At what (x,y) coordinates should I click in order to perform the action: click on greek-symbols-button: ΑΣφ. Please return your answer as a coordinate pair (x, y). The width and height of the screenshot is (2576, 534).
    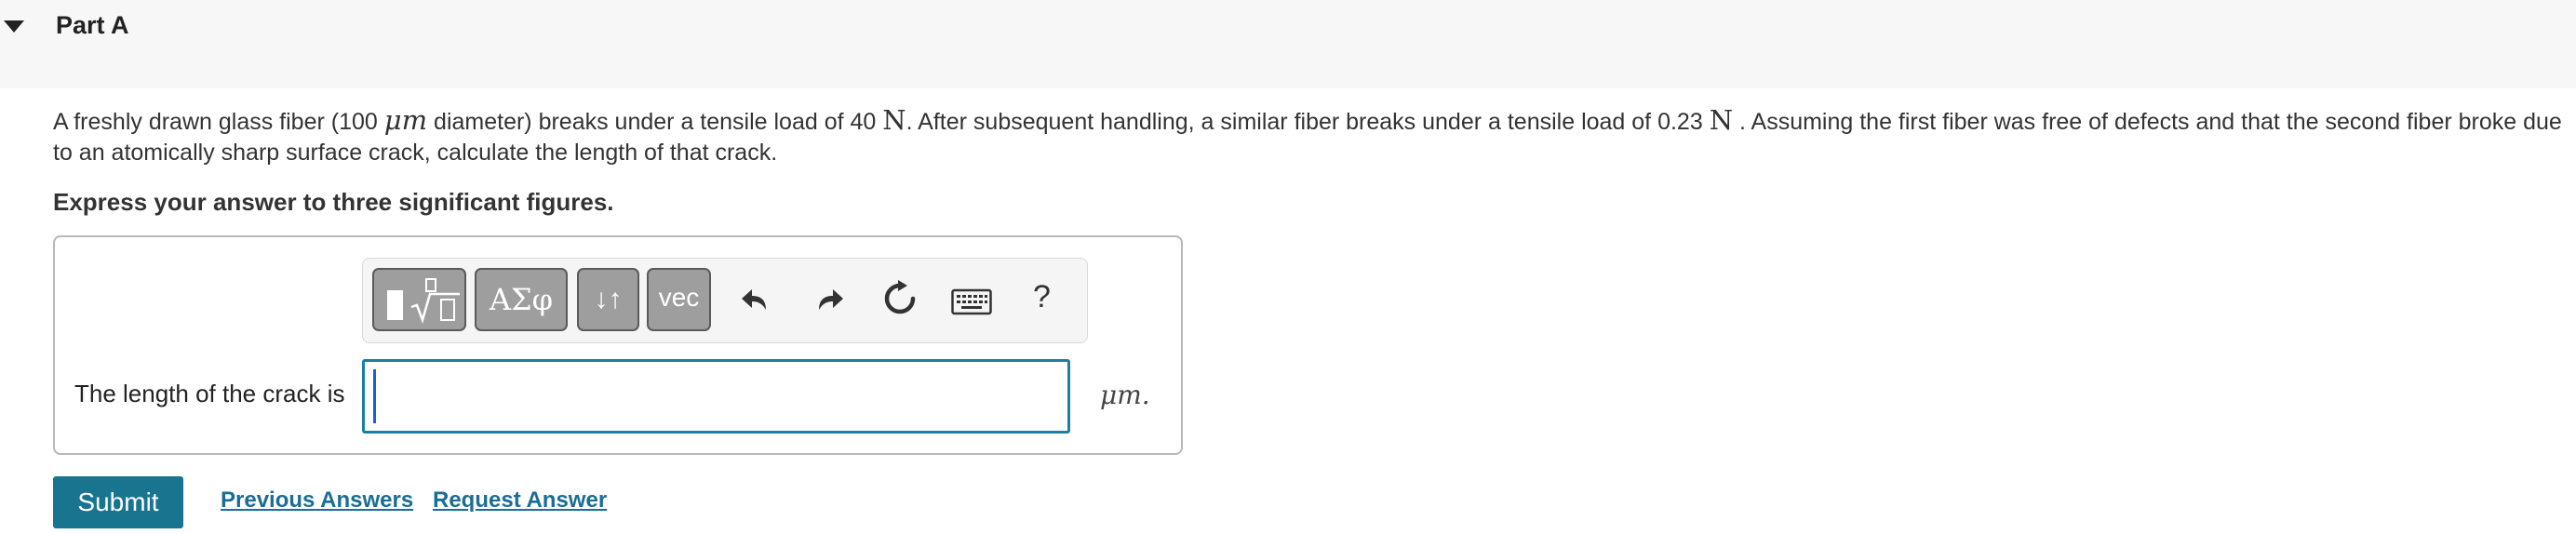
    Looking at the image, I should click on (521, 299).